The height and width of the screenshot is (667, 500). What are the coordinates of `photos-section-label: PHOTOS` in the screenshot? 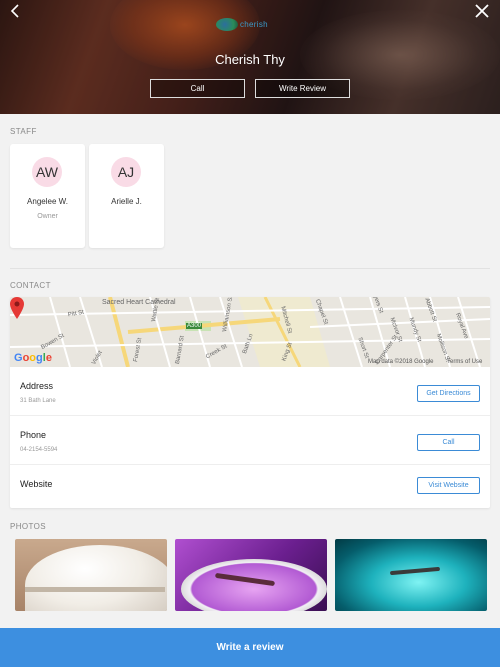 It's located at (28, 526).